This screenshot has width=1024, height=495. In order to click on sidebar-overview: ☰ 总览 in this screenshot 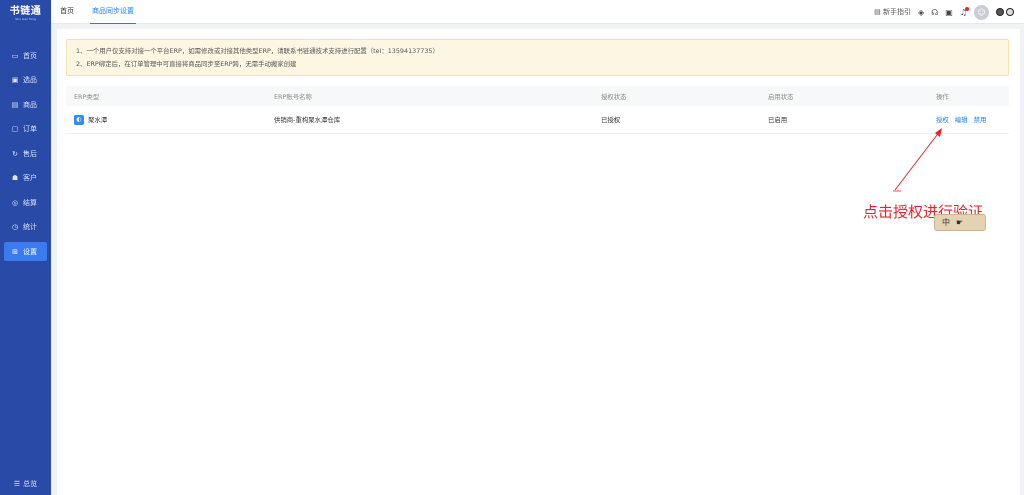, I will do `click(25, 484)`.